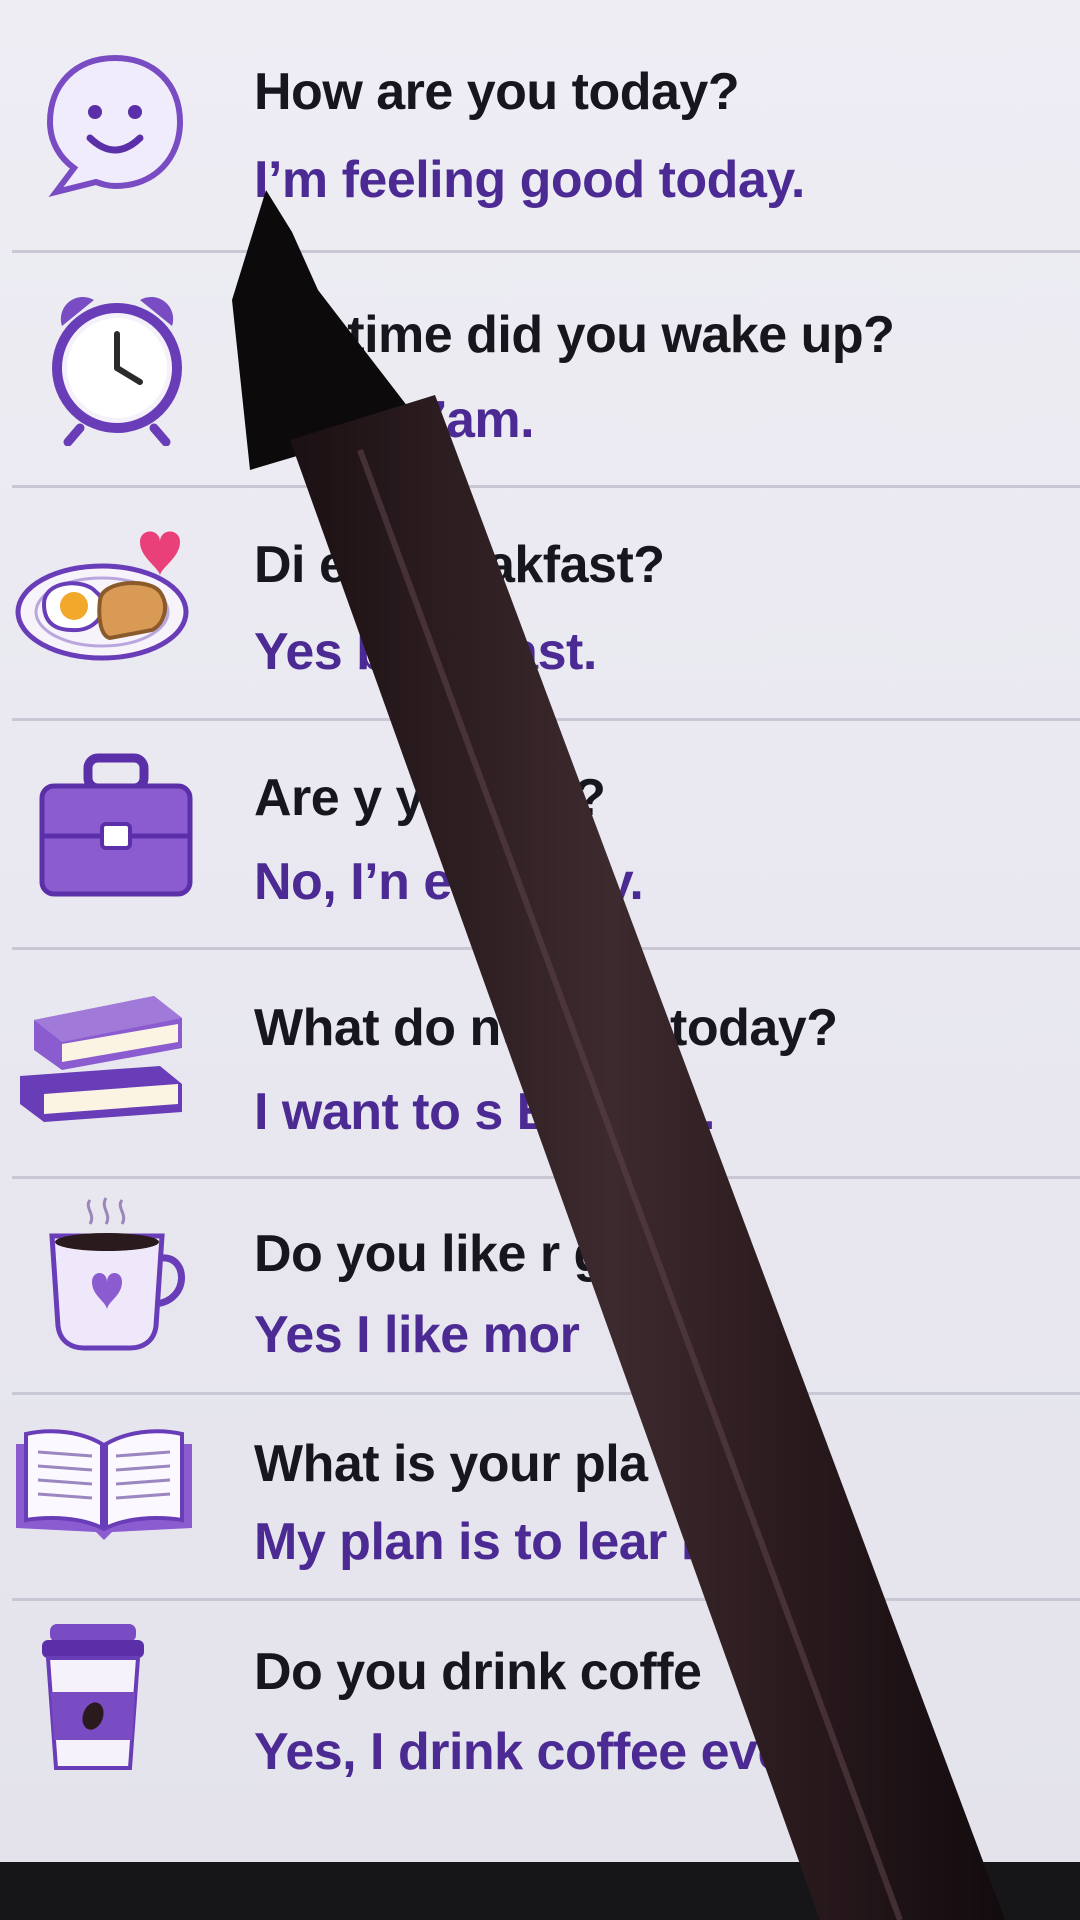  Describe the element at coordinates (540, 1891) in the screenshot. I see `device-bezel` at that location.